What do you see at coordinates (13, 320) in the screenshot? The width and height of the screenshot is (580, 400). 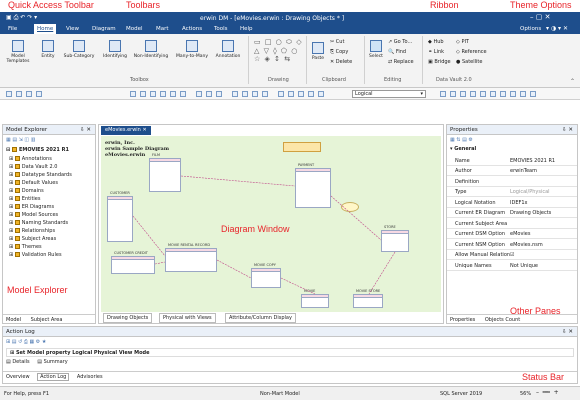 I see `tab-model: Model` at bounding box center [13, 320].